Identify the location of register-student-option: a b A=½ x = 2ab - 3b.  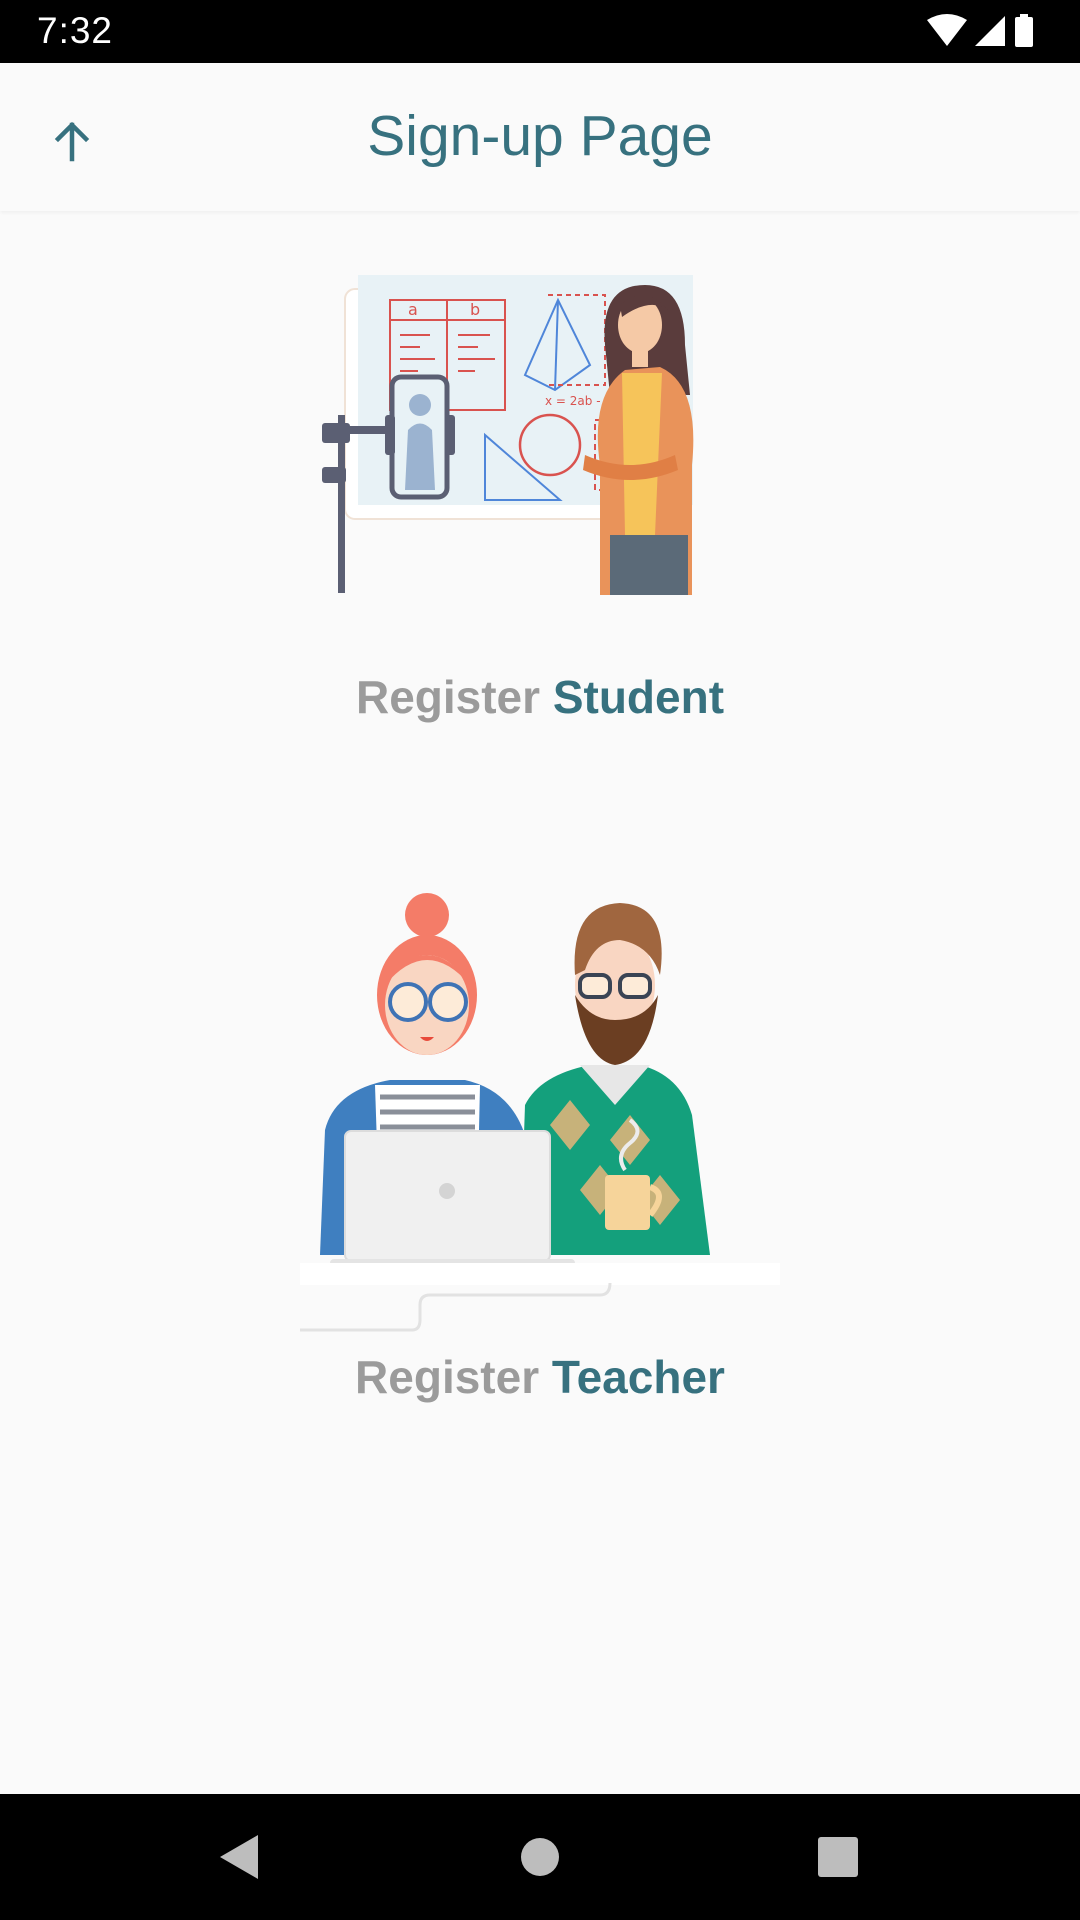
(540, 505).